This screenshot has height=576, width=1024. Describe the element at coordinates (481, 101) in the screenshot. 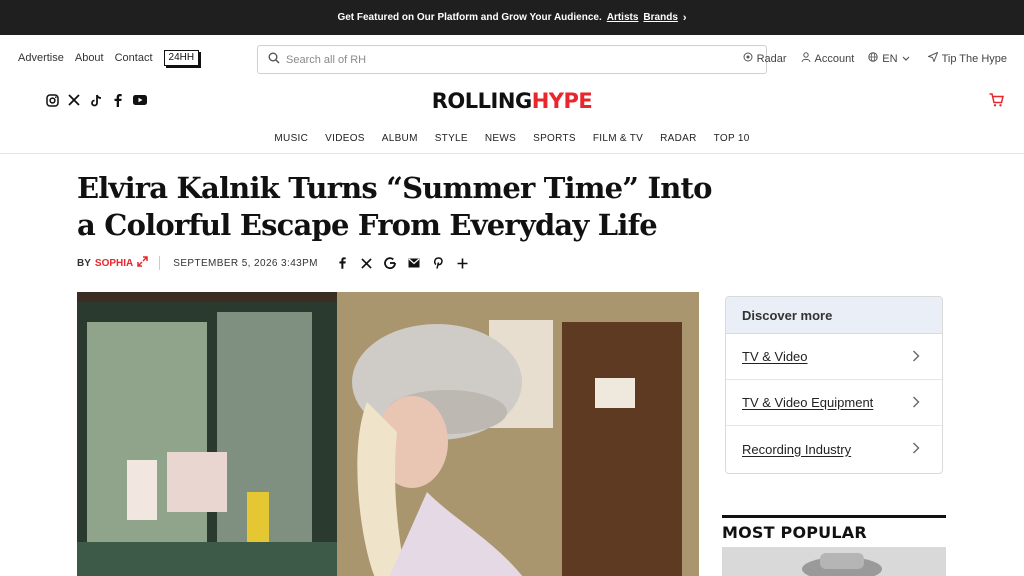

I see `logo-rolling: ROLLING` at that location.